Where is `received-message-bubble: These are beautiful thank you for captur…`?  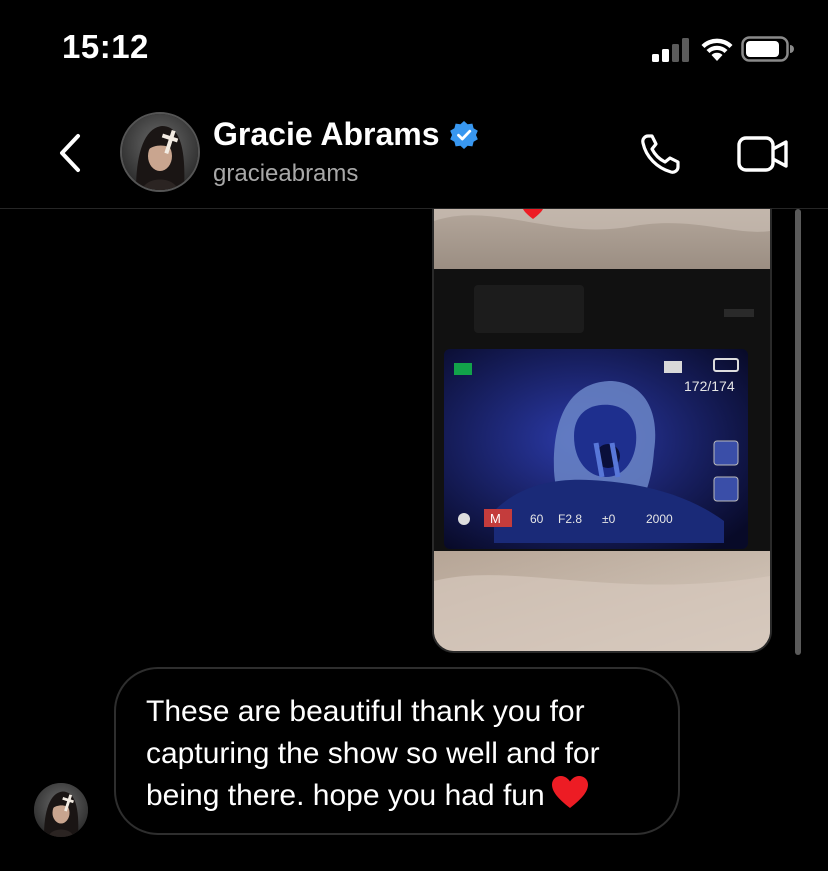 received-message-bubble: These are beautiful thank you for captur… is located at coordinates (397, 751).